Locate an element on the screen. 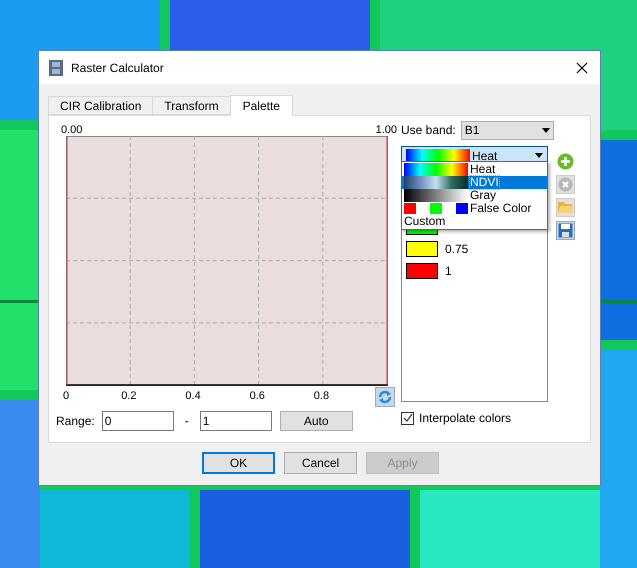 The height and width of the screenshot is (568, 637). axis-tick-label: 0 is located at coordinates (66, 396).